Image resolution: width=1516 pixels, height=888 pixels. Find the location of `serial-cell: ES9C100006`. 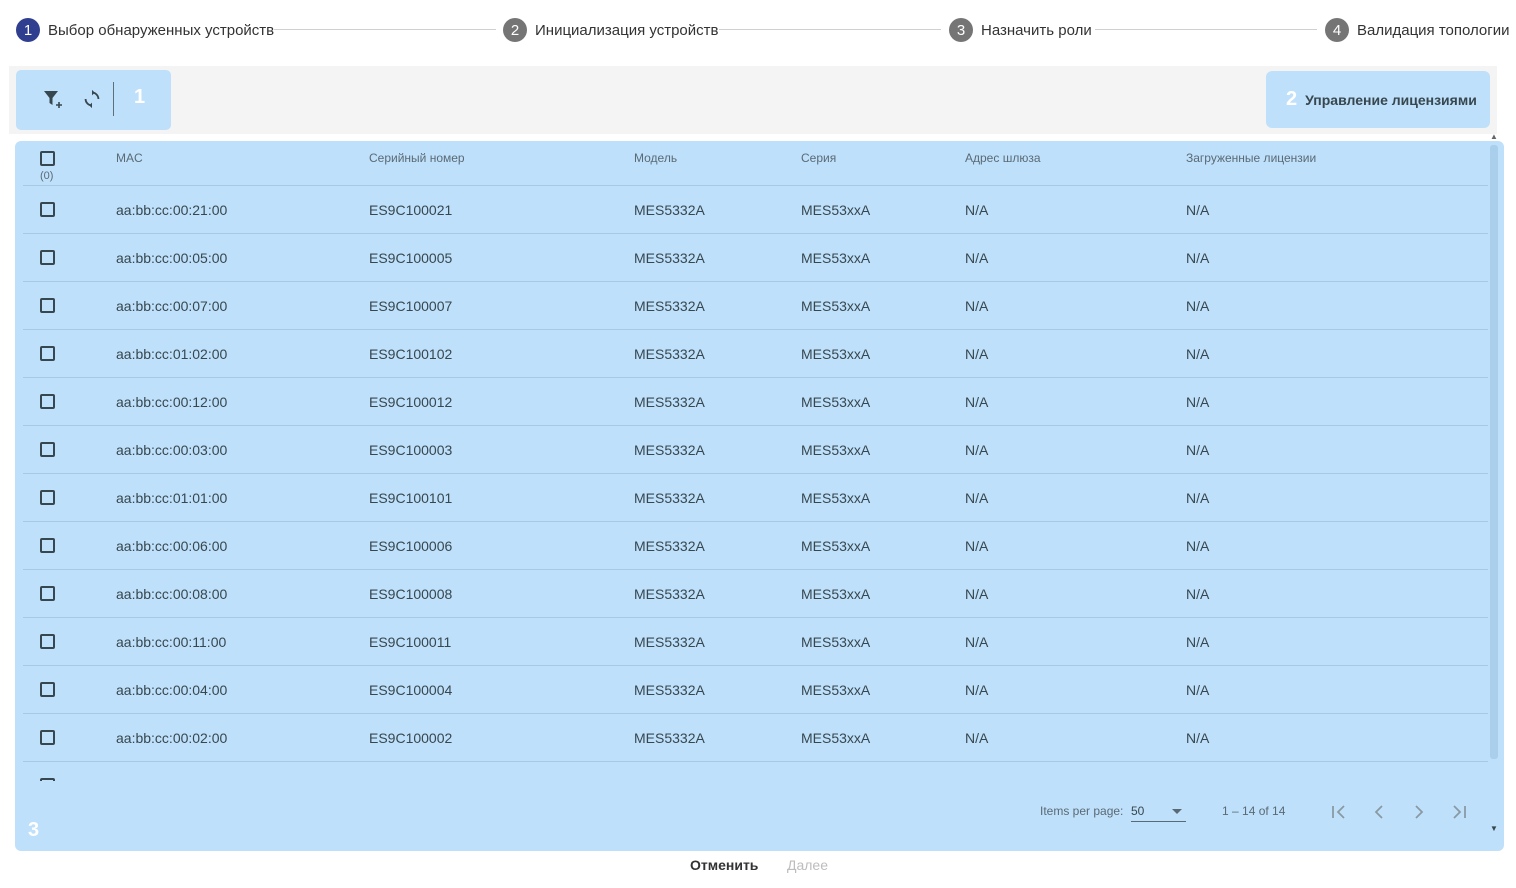

serial-cell: ES9C100006 is located at coordinates (411, 546).